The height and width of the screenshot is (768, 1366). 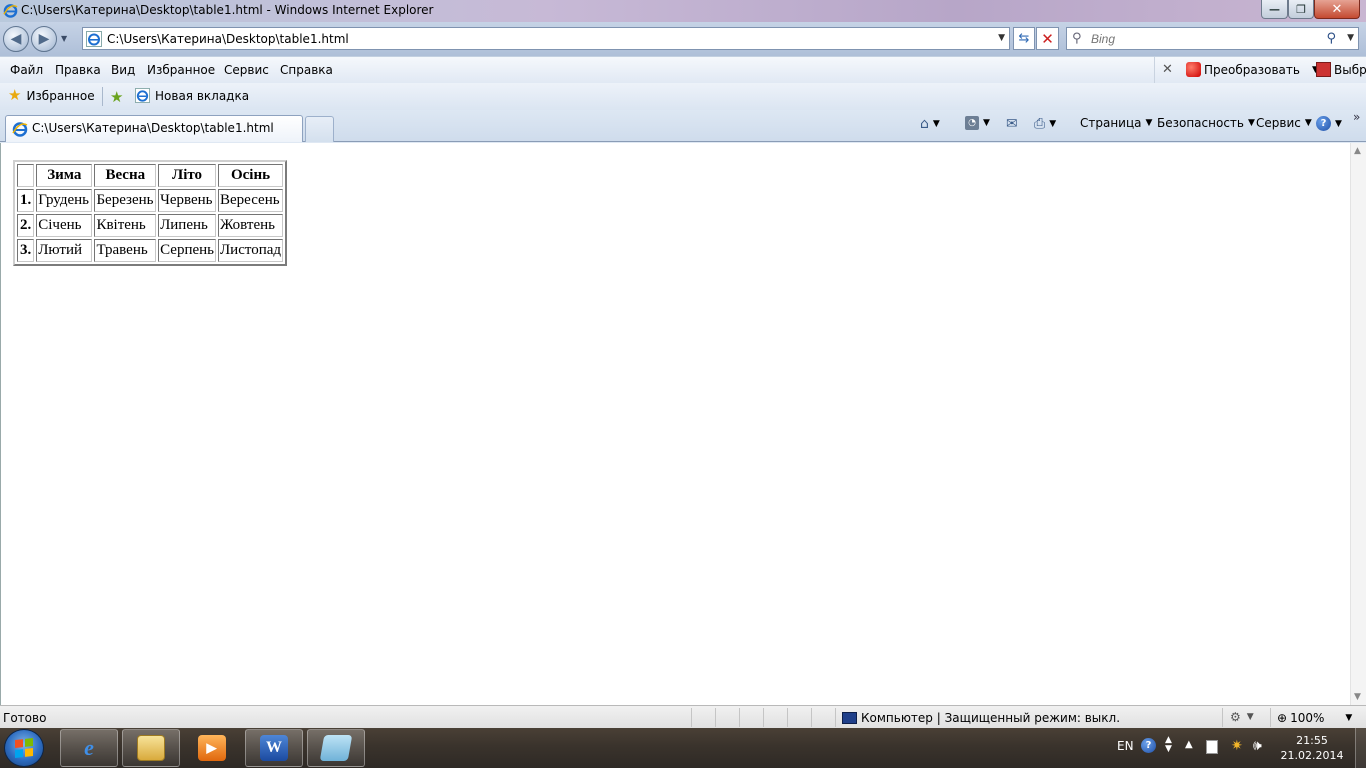 What do you see at coordinates (1360, 748) in the screenshot?
I see `show-desktop-button` at bounding box center [1360, 748].